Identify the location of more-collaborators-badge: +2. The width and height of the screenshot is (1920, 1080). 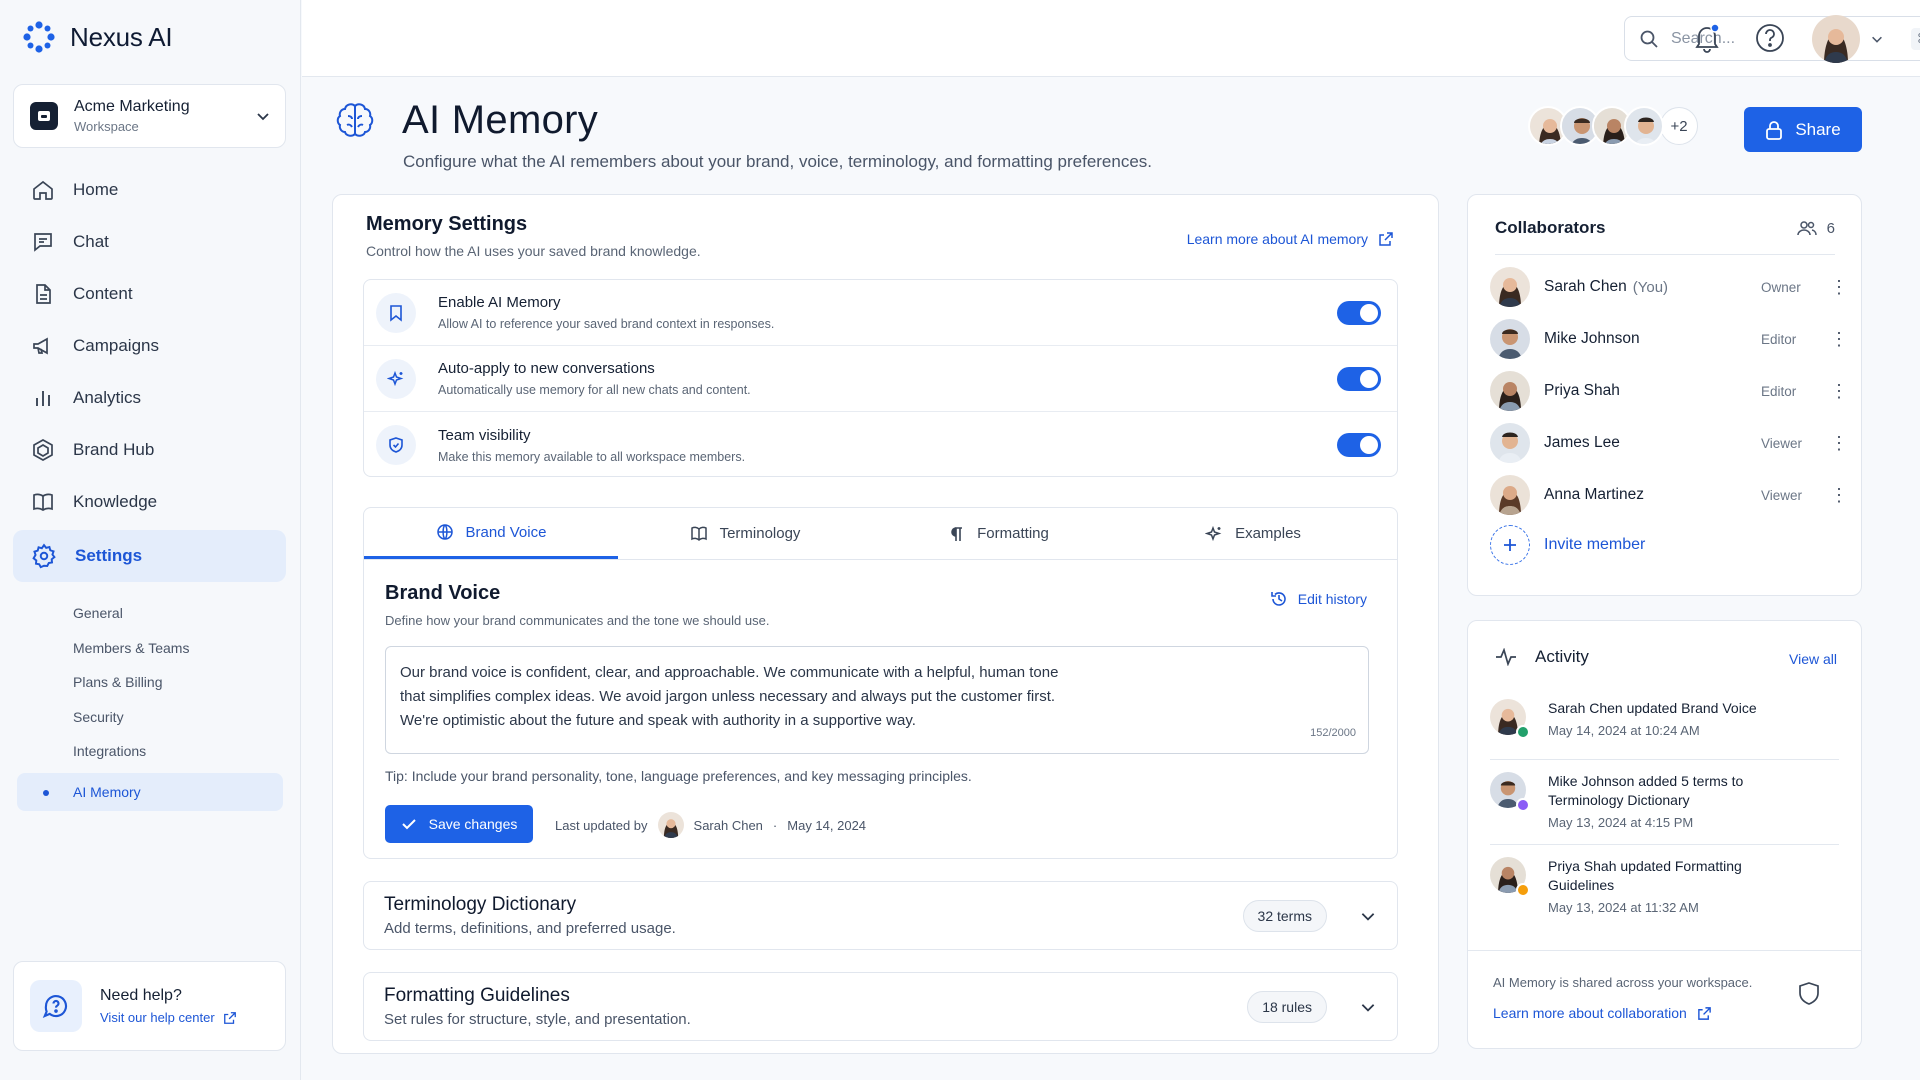
(1679, 126).